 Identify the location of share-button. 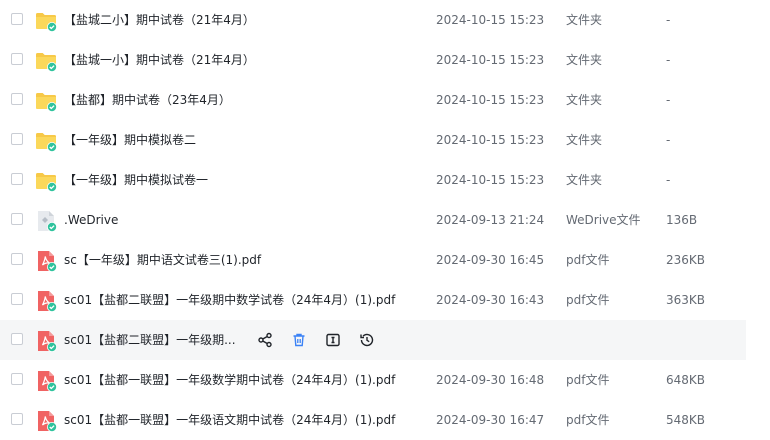
(265, 340).